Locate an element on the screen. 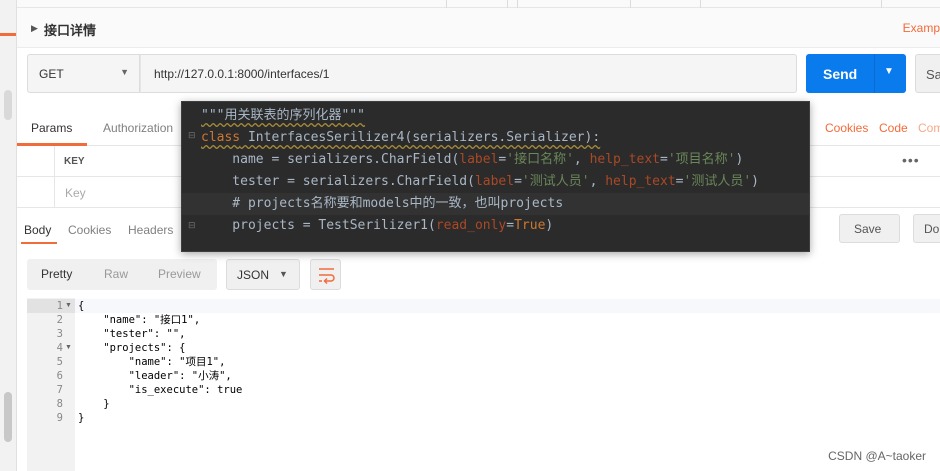  view-preview: Preview is located at coordinates (179, 274).